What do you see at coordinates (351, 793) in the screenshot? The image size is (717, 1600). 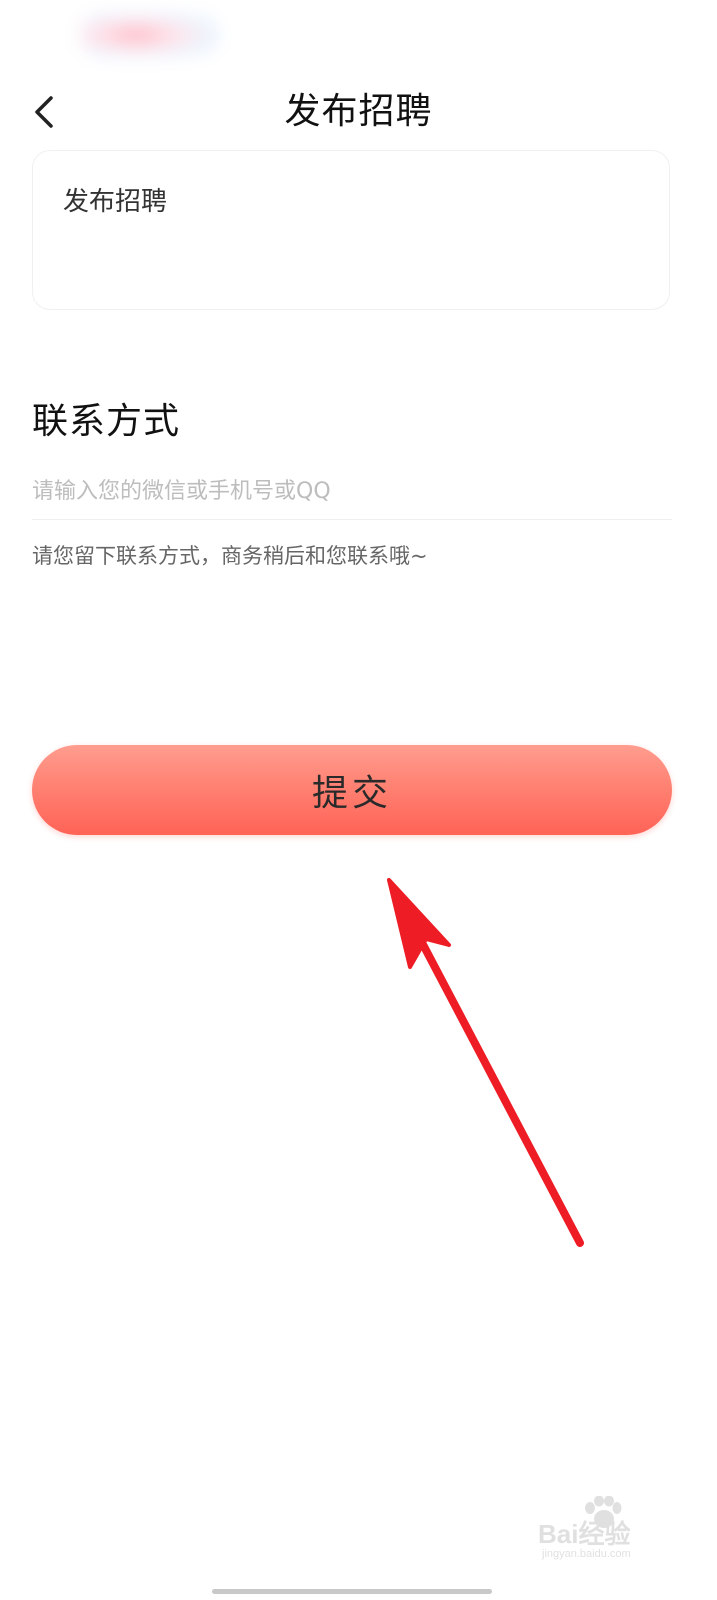 I see `submit-button-label: 提交` at bounding box center [351, 793].